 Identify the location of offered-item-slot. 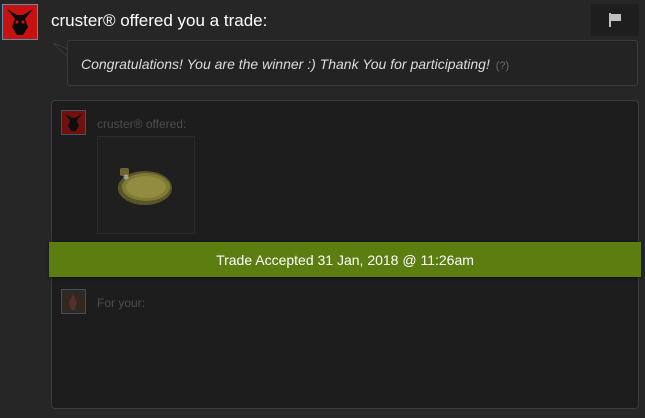
(146, 185).